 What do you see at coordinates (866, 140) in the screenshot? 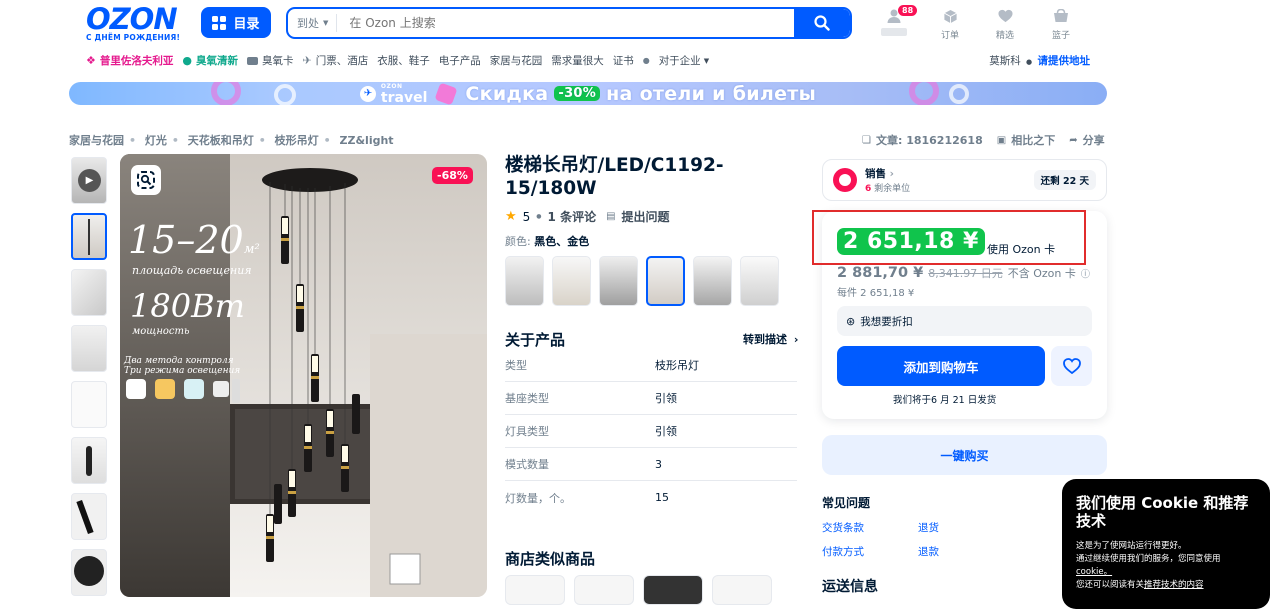
I see `copy-icon: ❏` at bounding box center [866, 140].